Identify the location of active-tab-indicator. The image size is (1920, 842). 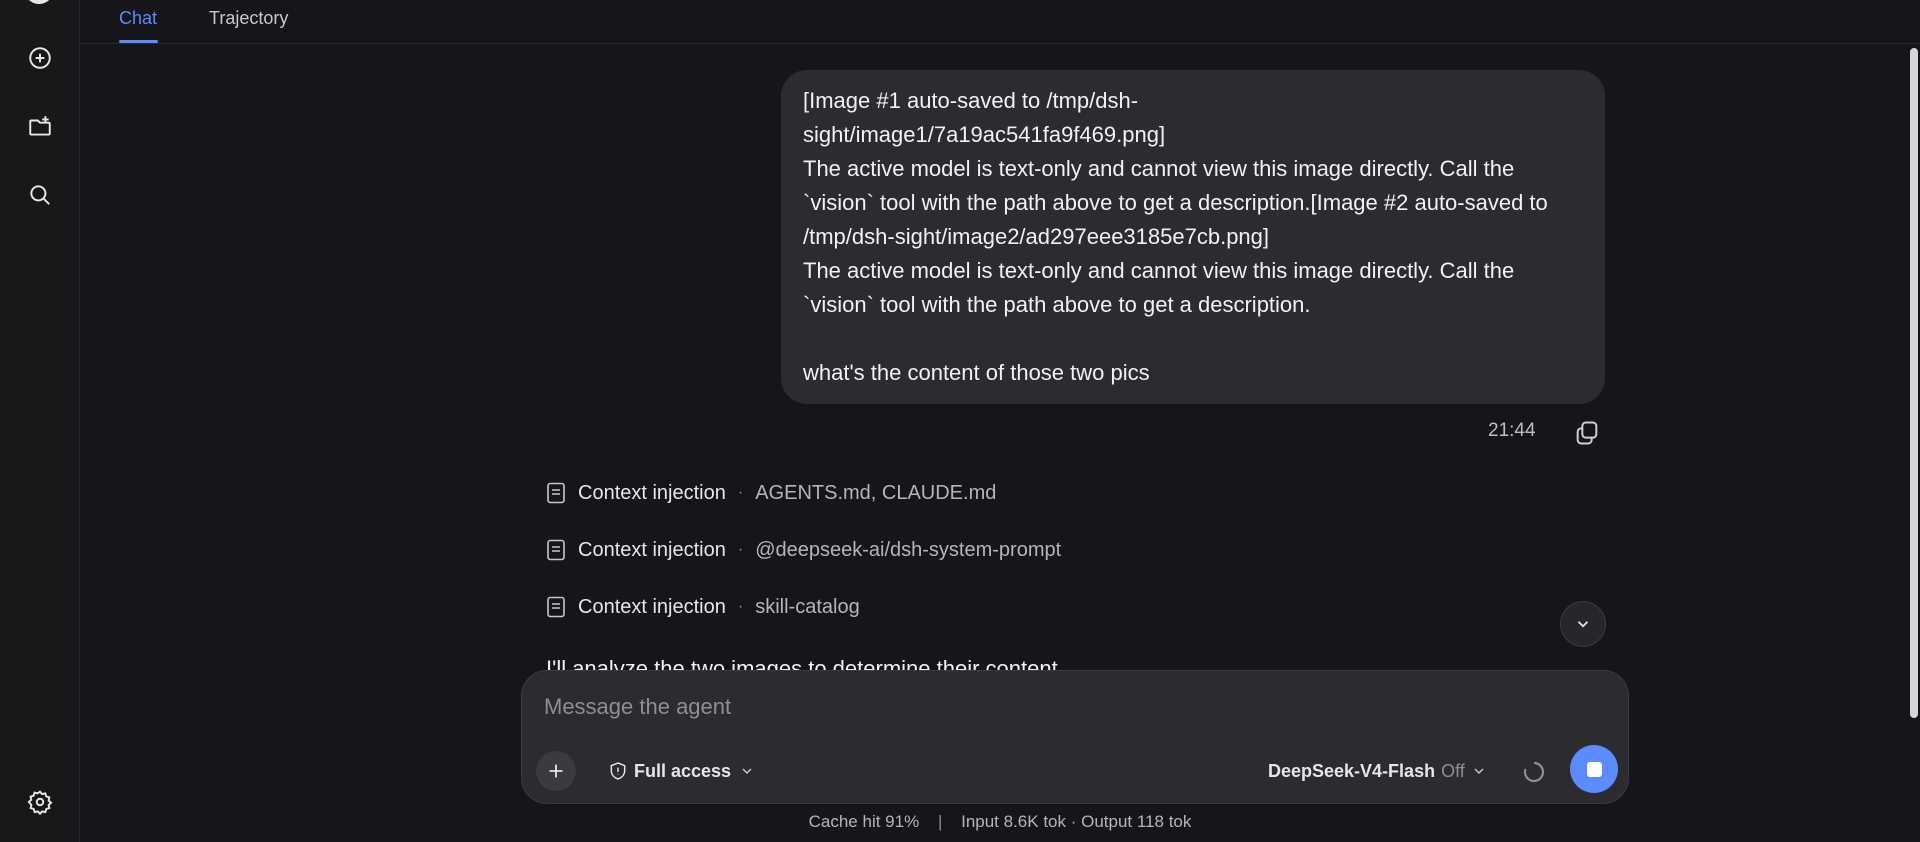
(138, 41).